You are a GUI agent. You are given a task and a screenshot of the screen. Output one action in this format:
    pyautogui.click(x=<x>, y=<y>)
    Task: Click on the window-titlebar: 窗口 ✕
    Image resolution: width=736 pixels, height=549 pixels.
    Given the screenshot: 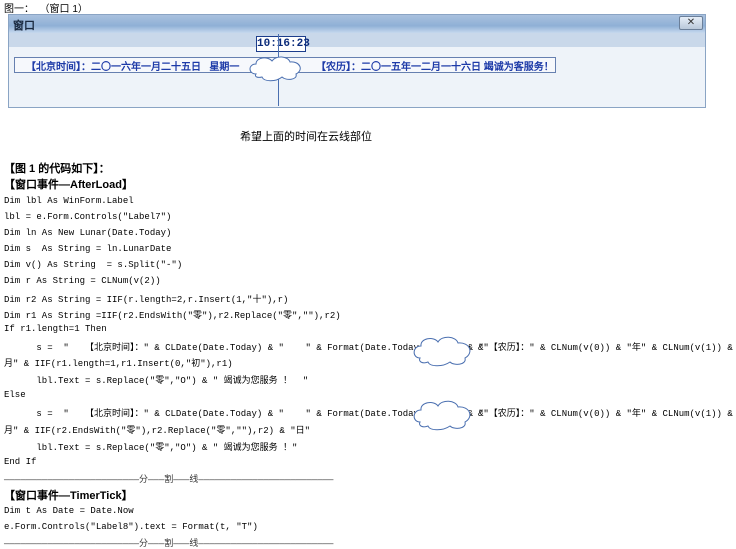 What is the action you would take?
    pyautogui.click(x=357, y=24)
    